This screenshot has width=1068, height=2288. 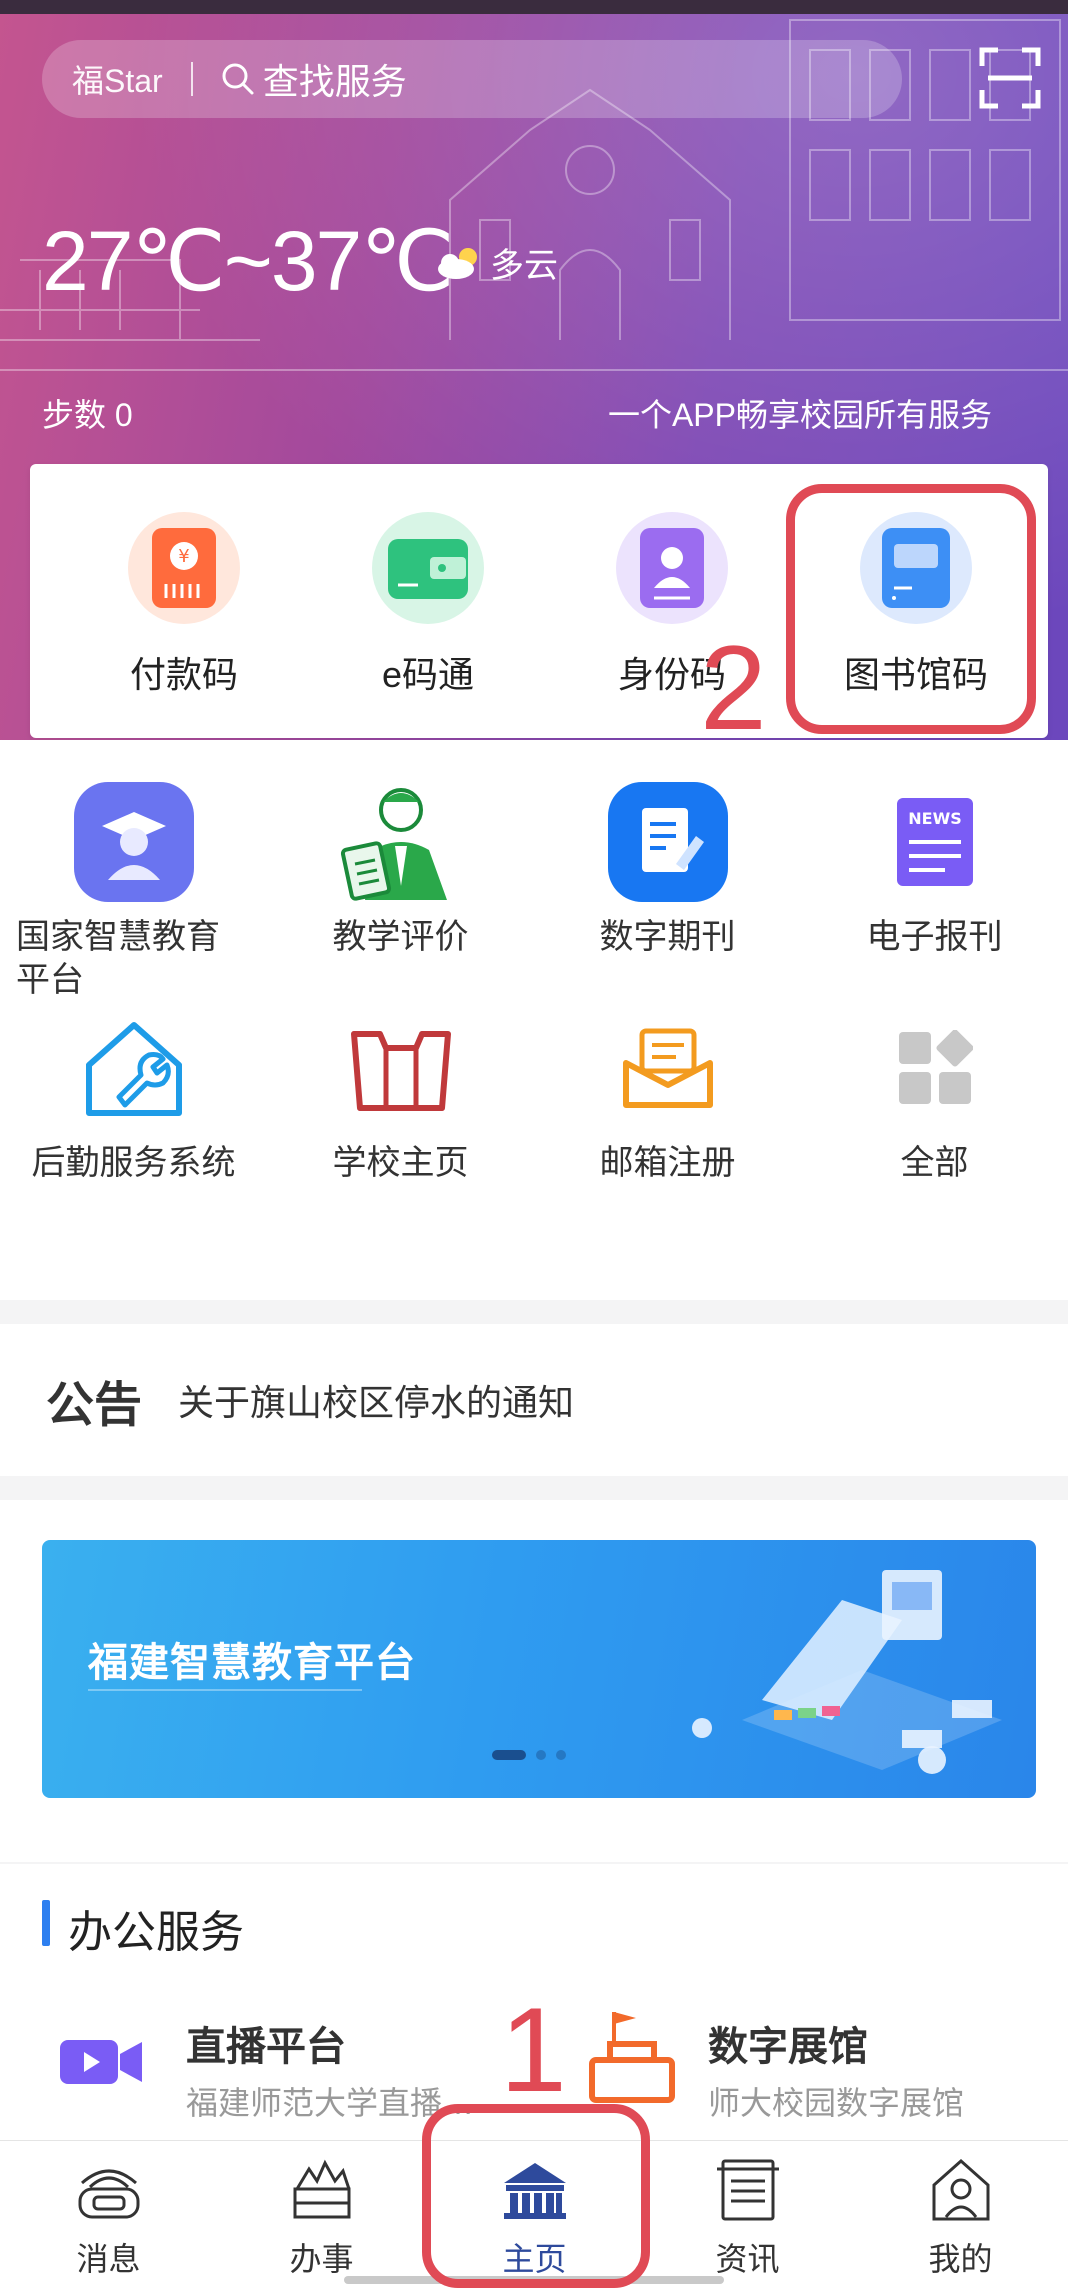 What do you see at coordinates (108, 2259) in the screenshot?
I see `nav-label: 消息` at bounding box center [108, 2259].